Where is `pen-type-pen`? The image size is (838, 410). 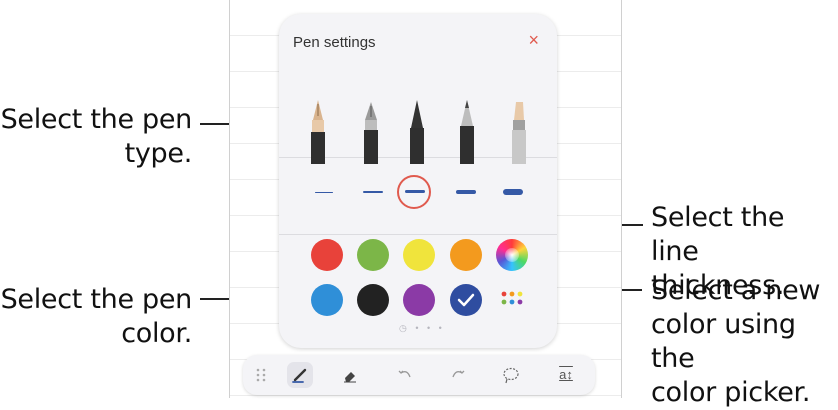 pen-type-pen is located at coordinates (417, 131).